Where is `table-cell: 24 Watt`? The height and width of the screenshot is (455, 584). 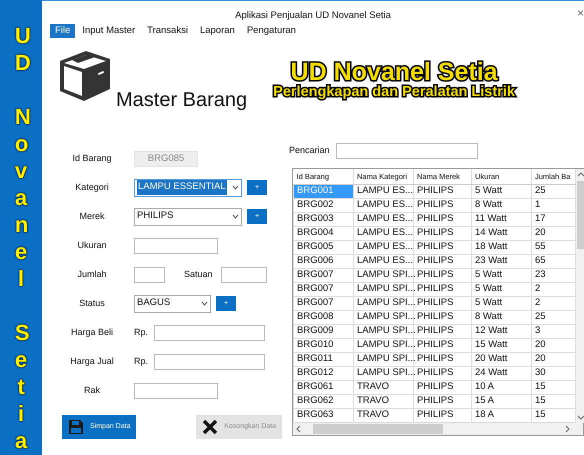 table-cell: 24 Watt is located at coordinates (502, 373).